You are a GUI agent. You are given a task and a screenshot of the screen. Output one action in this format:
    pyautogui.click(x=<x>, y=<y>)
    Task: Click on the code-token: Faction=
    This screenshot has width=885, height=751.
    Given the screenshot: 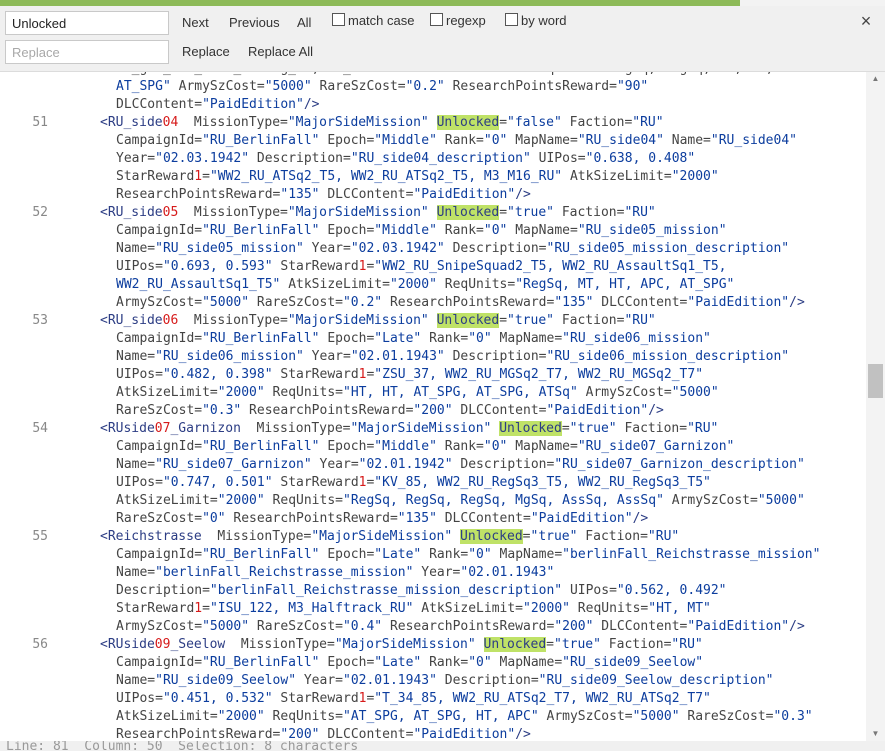 What is the action you would take?
    pyautogui.click(x=597, y=122)
    